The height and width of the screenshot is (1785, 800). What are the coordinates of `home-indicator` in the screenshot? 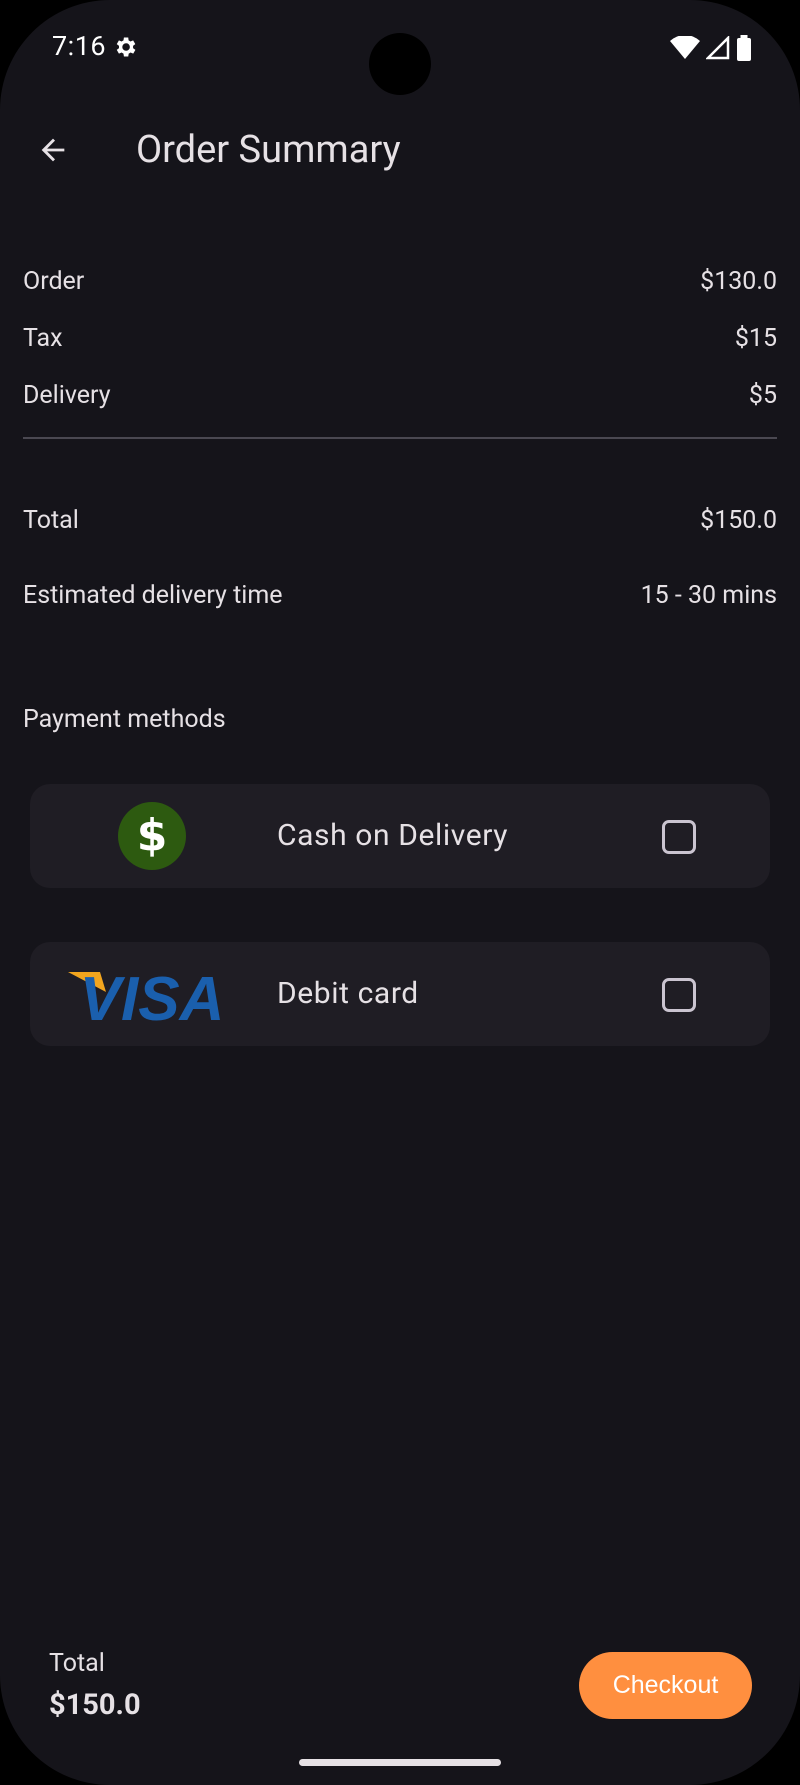 It's located at (400, 1762).